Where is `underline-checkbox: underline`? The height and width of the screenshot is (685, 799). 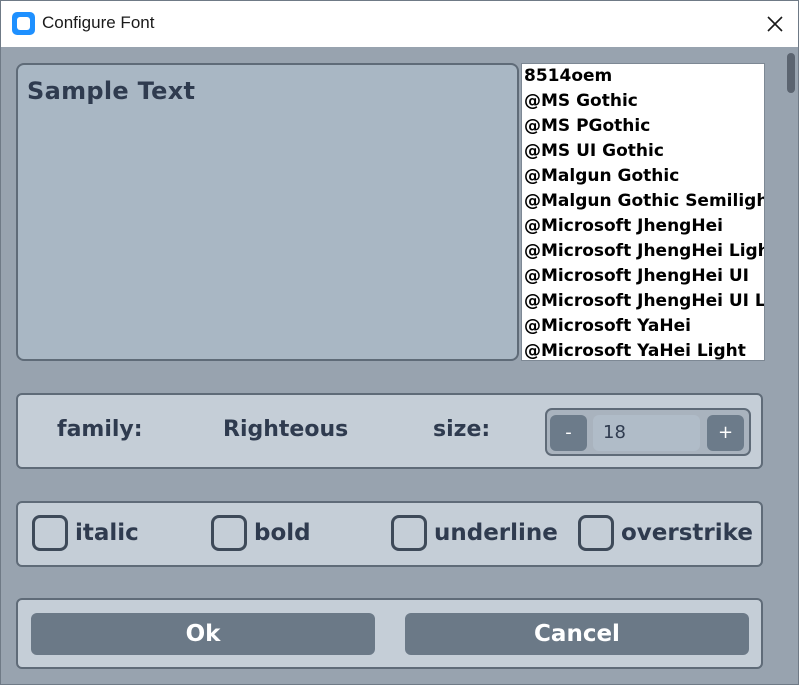
underline-checkbox: underline is located at coordinates (474, 533).